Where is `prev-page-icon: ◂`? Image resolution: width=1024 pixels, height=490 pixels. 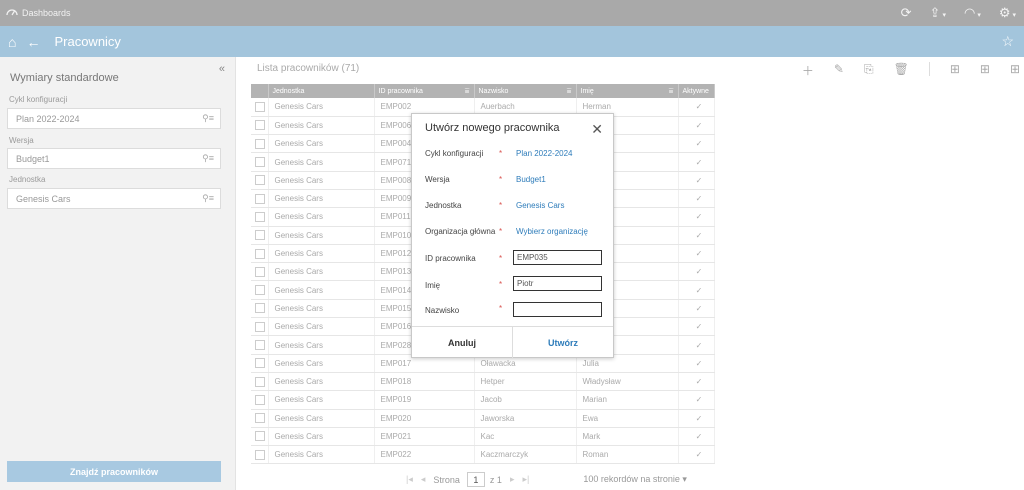 prev-page-icon: ◂ is located at coordinates (423, 479).